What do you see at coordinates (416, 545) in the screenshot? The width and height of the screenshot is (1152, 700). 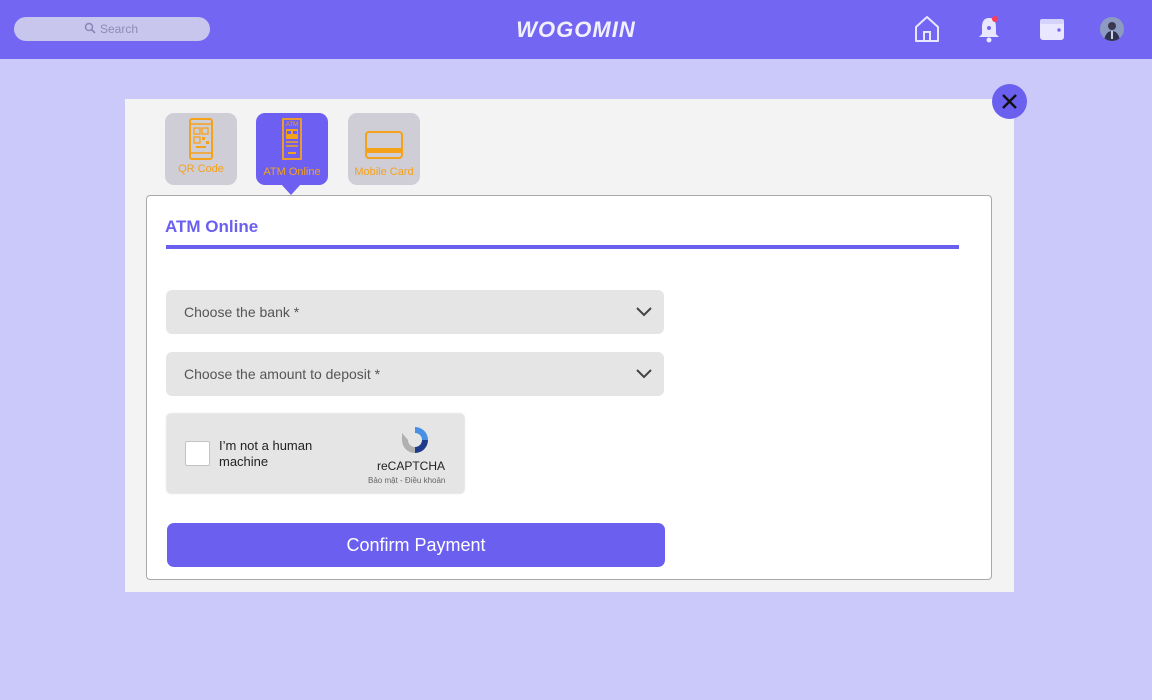 I see `confirm-payment-button: Confirm Payment` at bounding box center [416, 545].